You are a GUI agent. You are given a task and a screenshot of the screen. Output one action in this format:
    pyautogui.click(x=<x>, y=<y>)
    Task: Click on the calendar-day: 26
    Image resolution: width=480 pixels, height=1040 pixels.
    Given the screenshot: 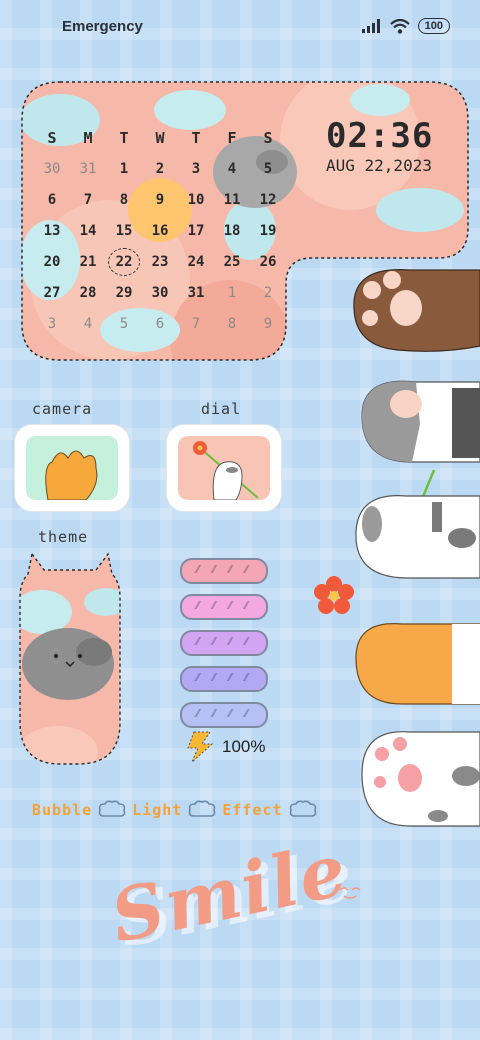 What is the action you would take?
    pyautogui.click(x=268, y=262)
    